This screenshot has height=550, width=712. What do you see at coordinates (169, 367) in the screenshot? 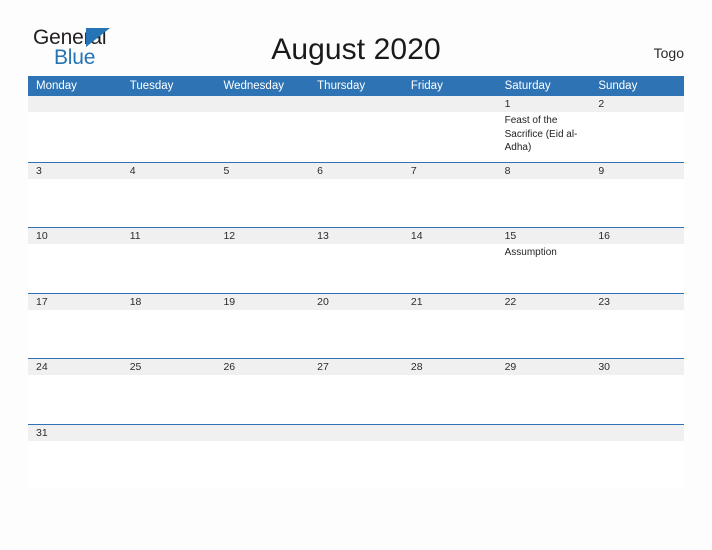
I see `day-number-25: 25` at bounding box center [169, 367].